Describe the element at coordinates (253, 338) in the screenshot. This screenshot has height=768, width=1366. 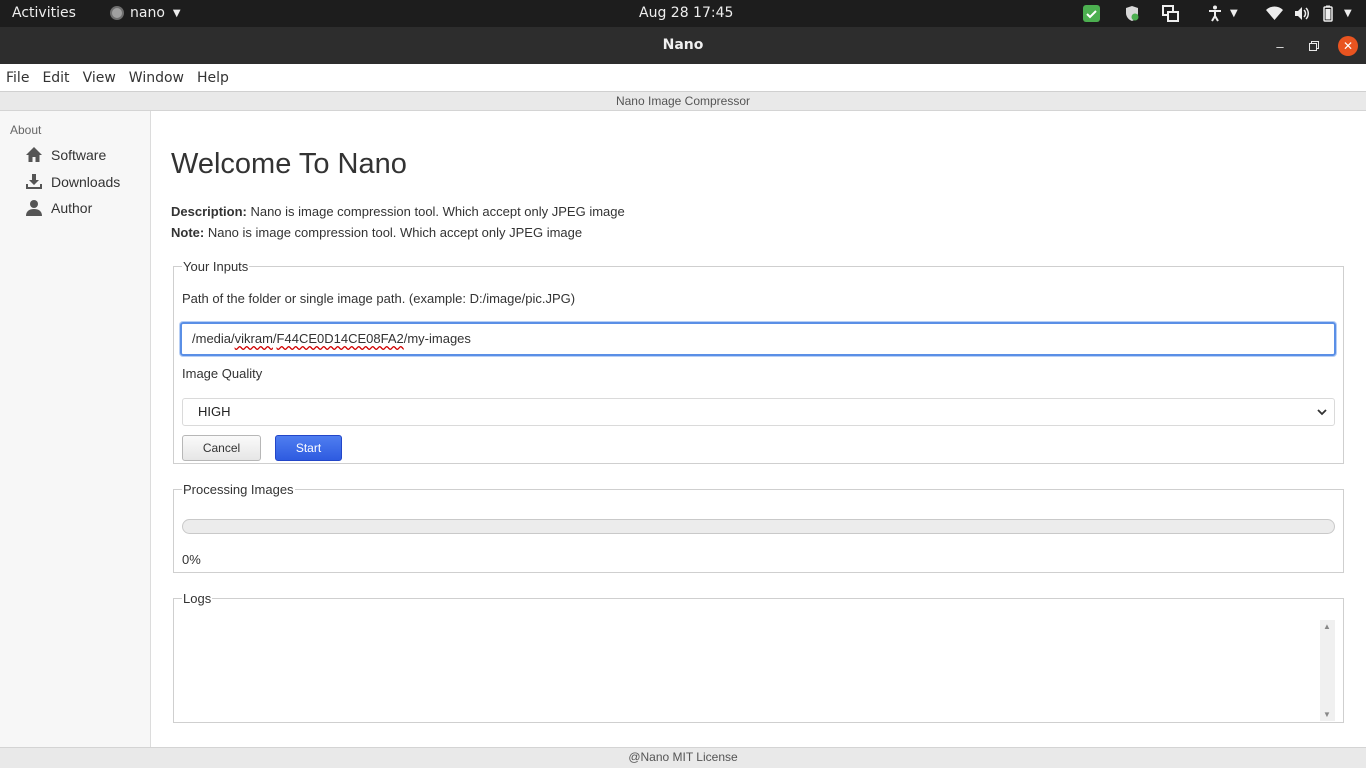
I see `path-segment-misspelled: vikram` at that location.